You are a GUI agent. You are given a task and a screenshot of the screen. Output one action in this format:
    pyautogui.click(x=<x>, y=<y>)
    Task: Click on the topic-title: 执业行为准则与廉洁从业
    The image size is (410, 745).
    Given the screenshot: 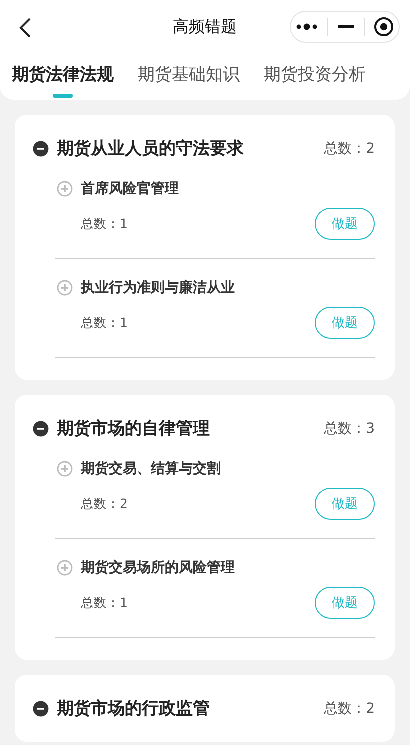 What is the action you would take?
    pyautogui.click(x=158, y=288)
    